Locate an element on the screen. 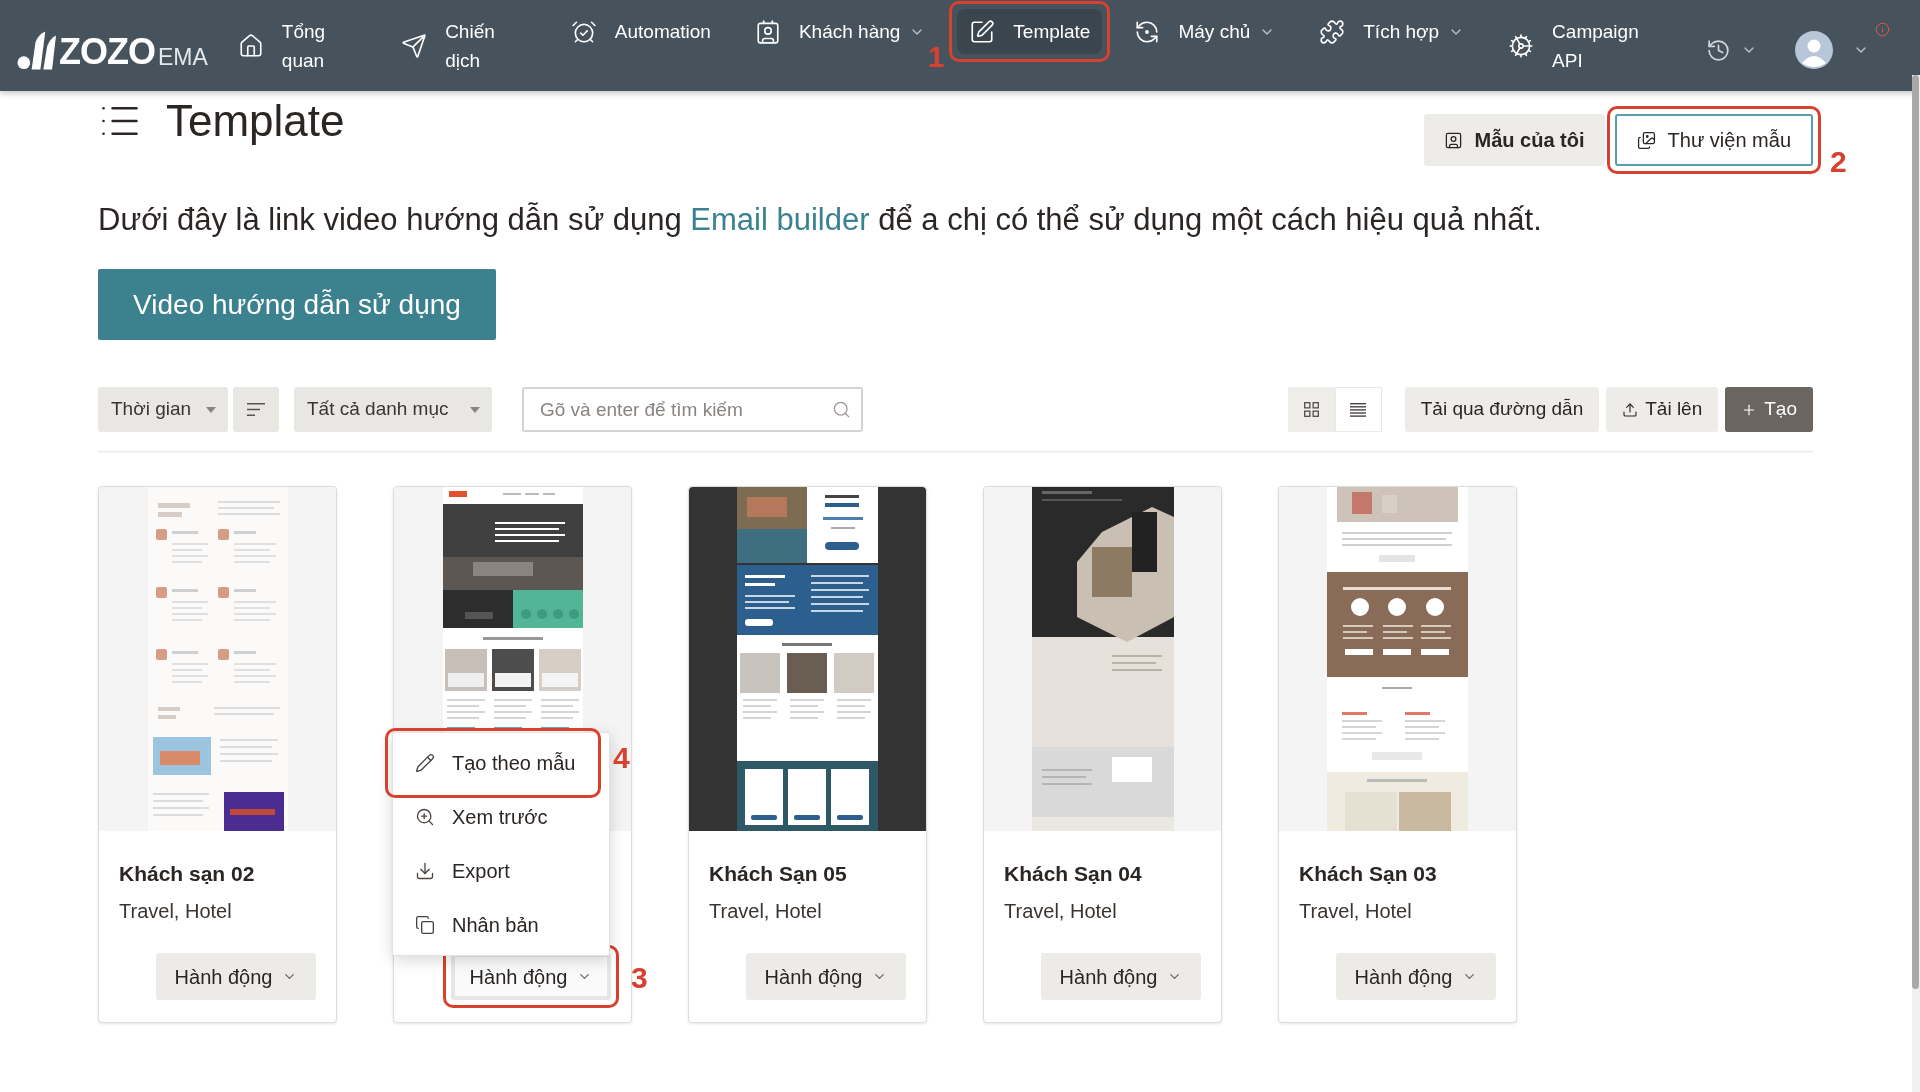 The image size is (1920, 1092). video-guide-button: Video hướng dẫn sử dụng is located at coordinates (297, 304).